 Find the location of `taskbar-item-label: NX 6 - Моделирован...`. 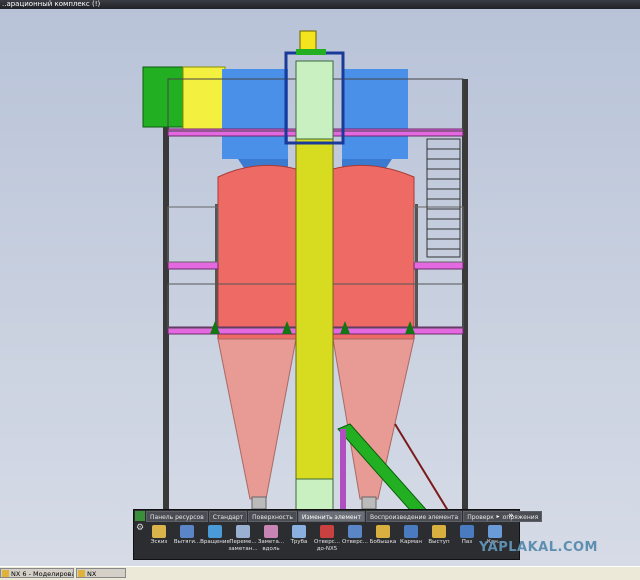

taskbar-item-label: NX 6 - Моделирован... is located at coordinates (42, 574).